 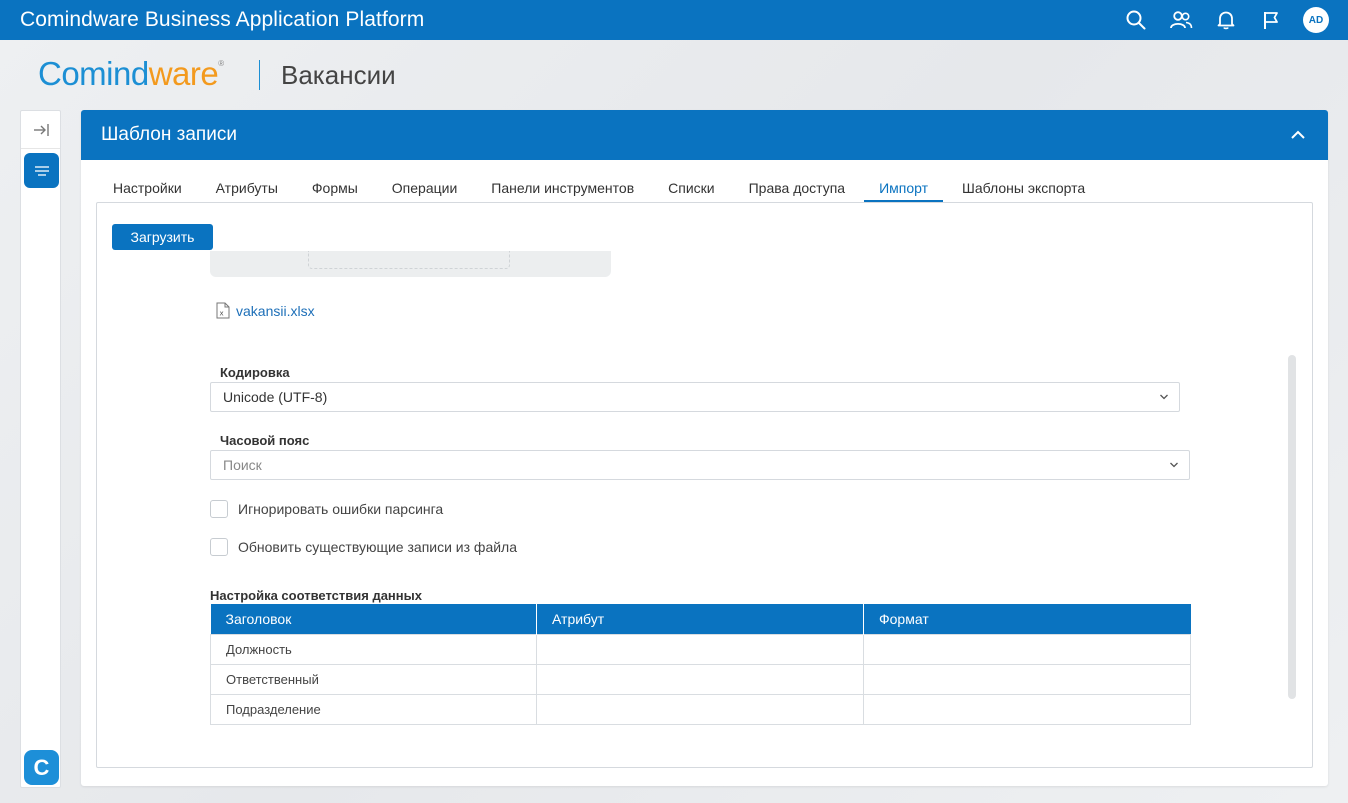 I want to click on table-cell: Ответственный, so click(x=373, y=679).